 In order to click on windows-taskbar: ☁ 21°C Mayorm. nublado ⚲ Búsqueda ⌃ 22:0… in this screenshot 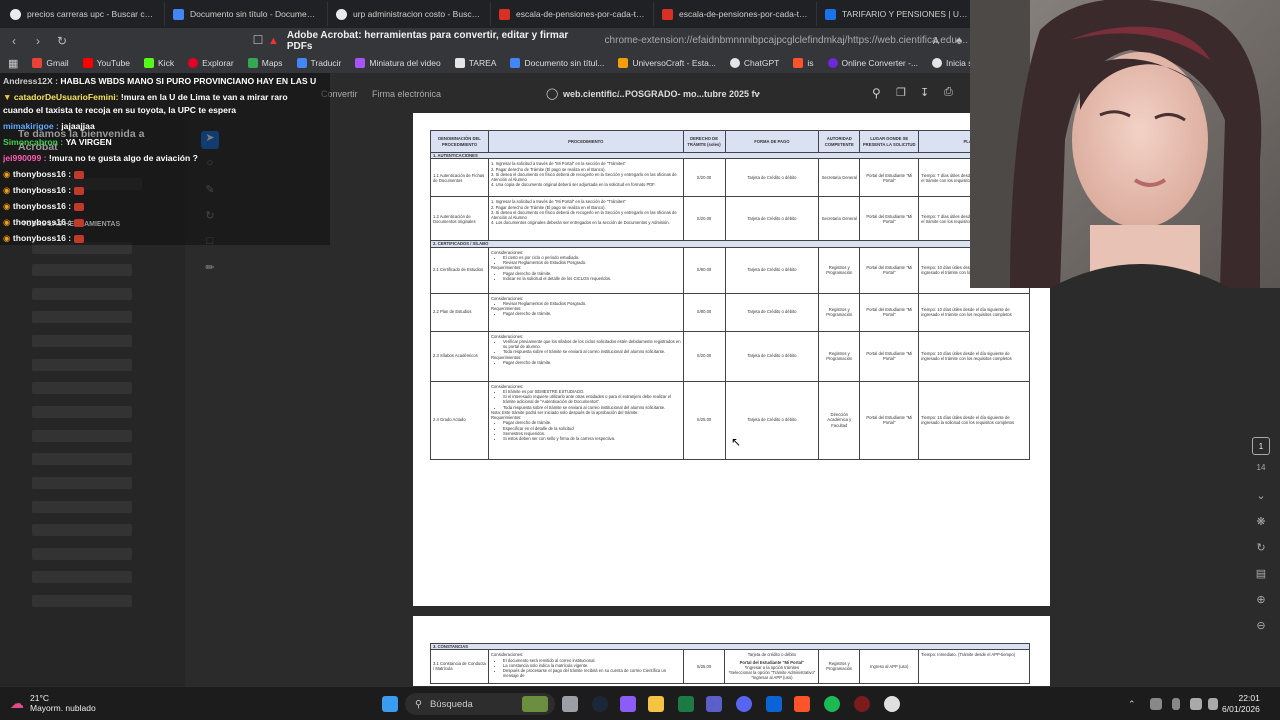, I will do `click(640, 703)`.